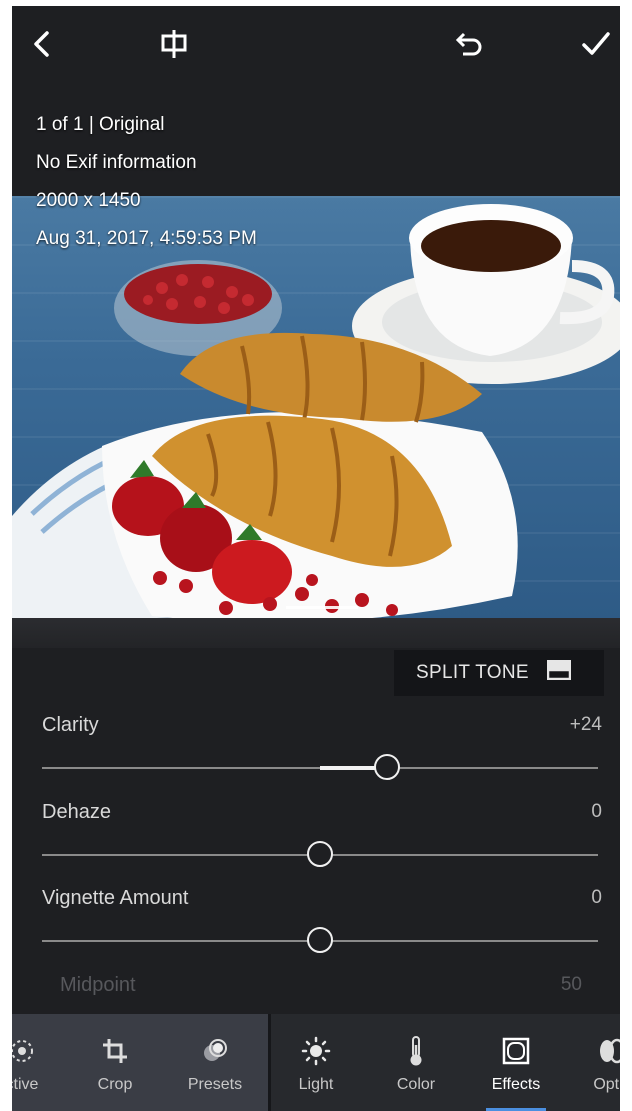 Image resolution: width=632 pixels, height=1111 pixels. I want to click on photo-count-label: 1 of 1 | Original, so click(100, 124).